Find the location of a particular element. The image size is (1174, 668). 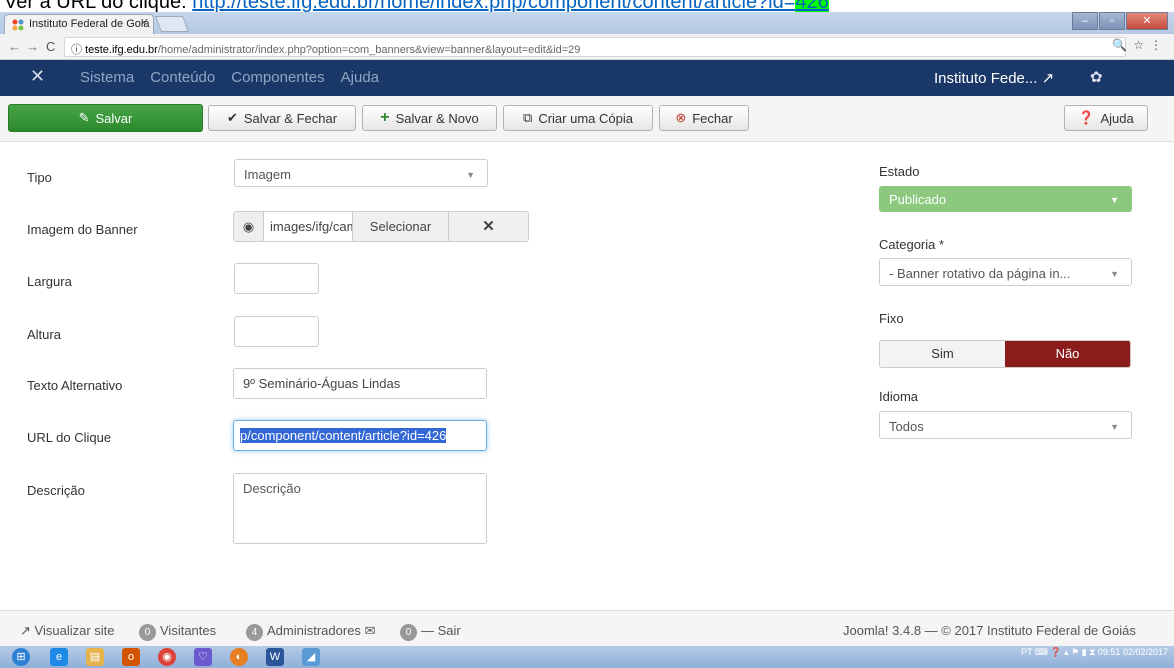

estado-label: Estado is located at coordinates (899, 171).